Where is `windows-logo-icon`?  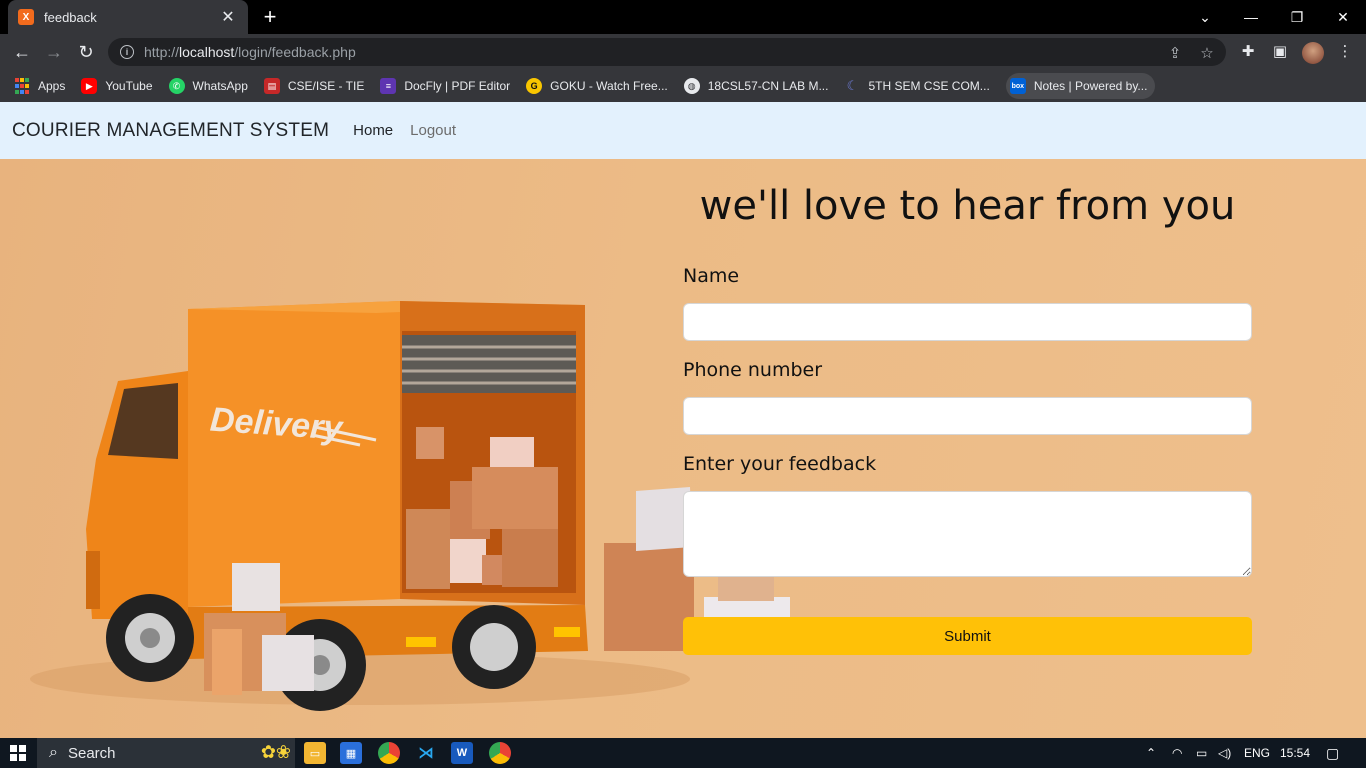
windows-logo-icon is located at coordinates (18, 753).